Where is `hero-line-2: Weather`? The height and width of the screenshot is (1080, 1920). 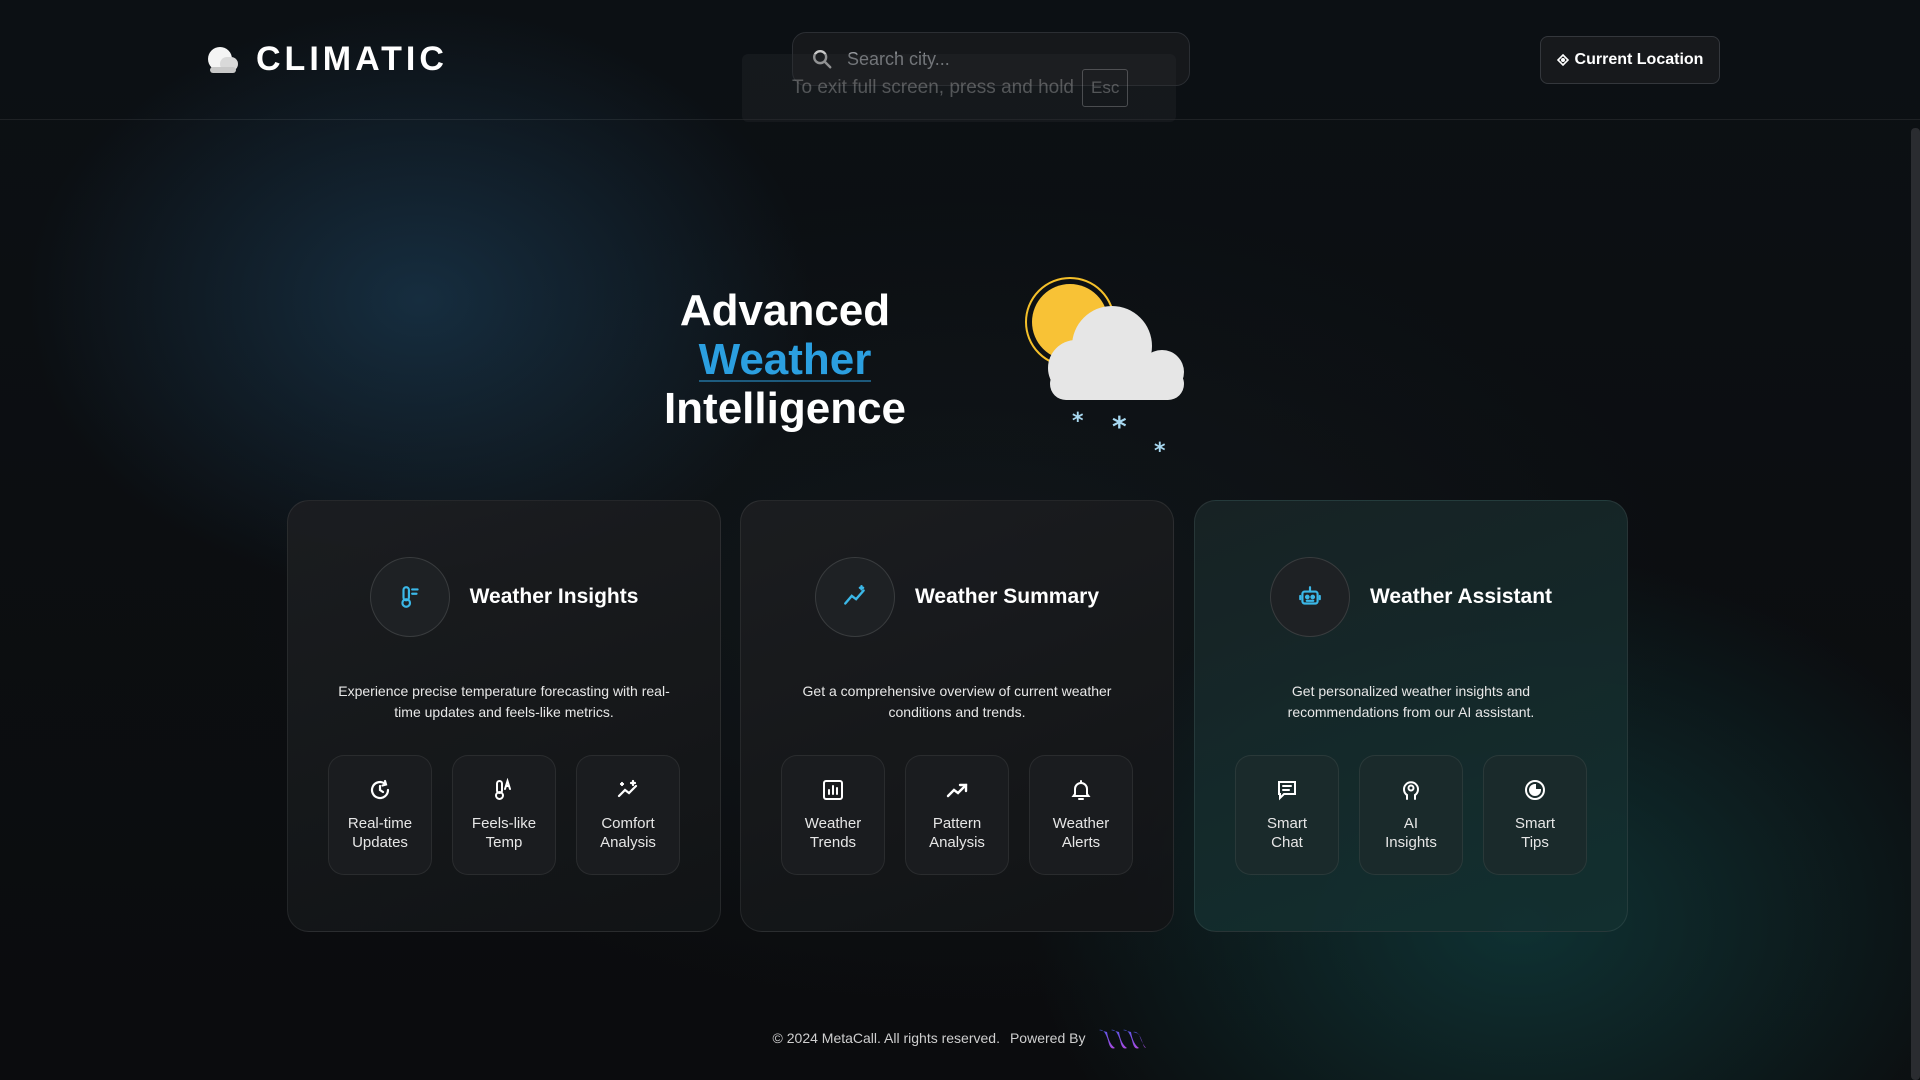
hero-line-2: Weather is located at coordinates (785, 359).